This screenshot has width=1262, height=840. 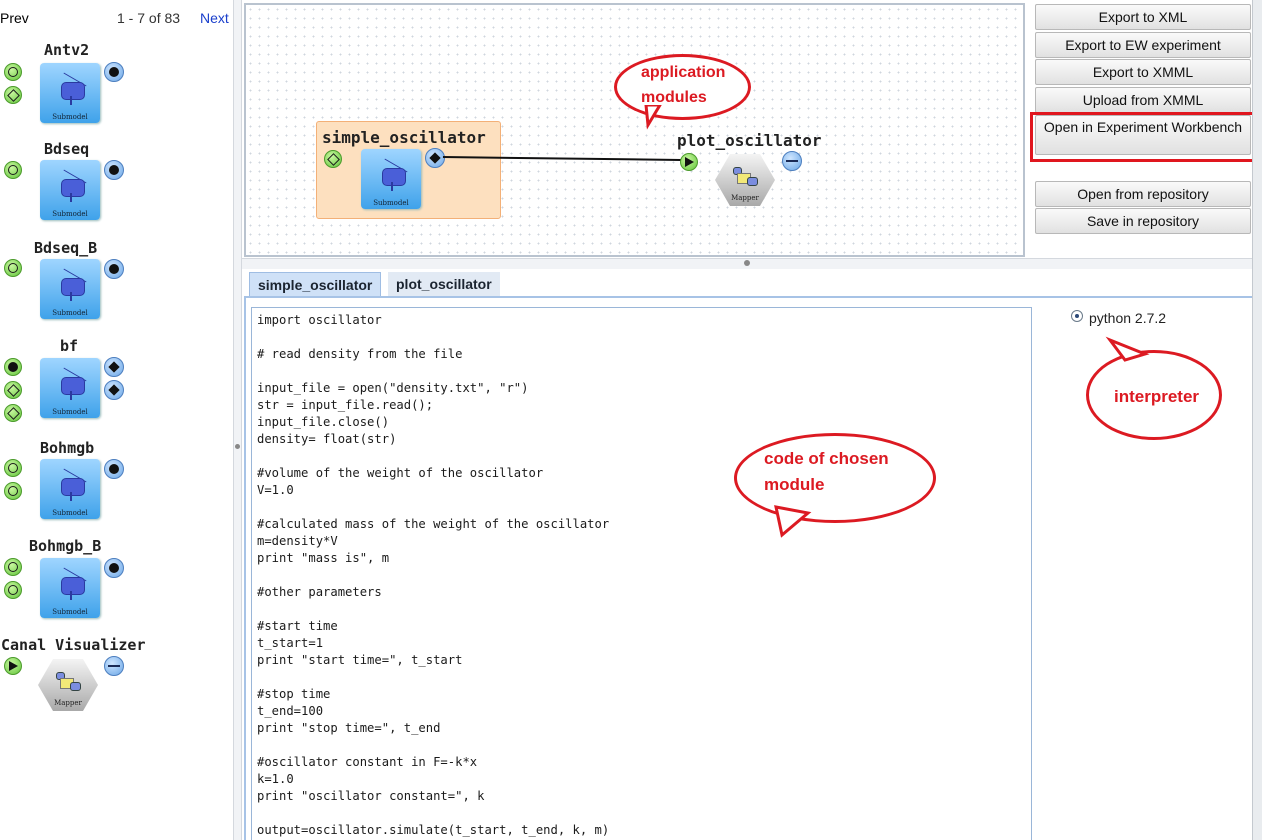 I want to click on pager-prev-link: Prev, so click(x=14, y=18).